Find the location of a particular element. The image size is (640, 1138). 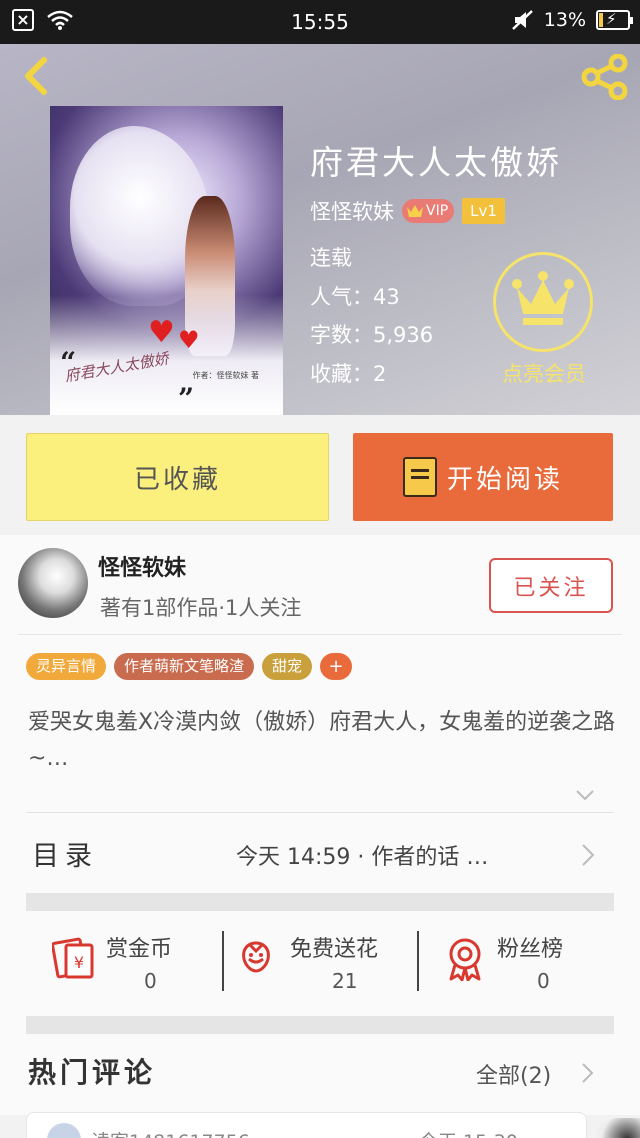

red-envelope-icon: ¥ is located at coordinates (73, 958).